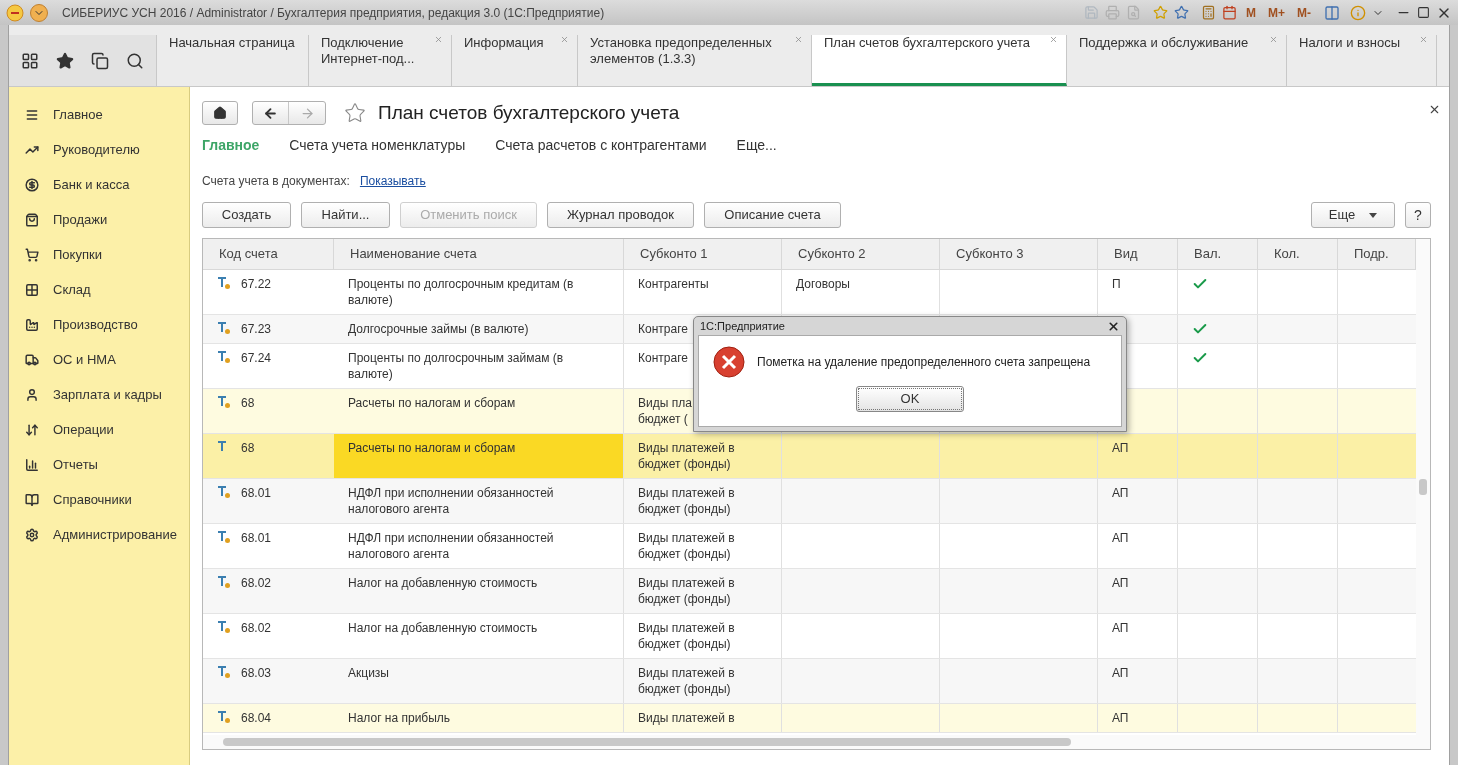 This screenshot has width=1458, height=765. What do you see at coordinates (479, 681) in the screenshot?
I see `table-cell: Акцизы` at bounding box center [479, 681].